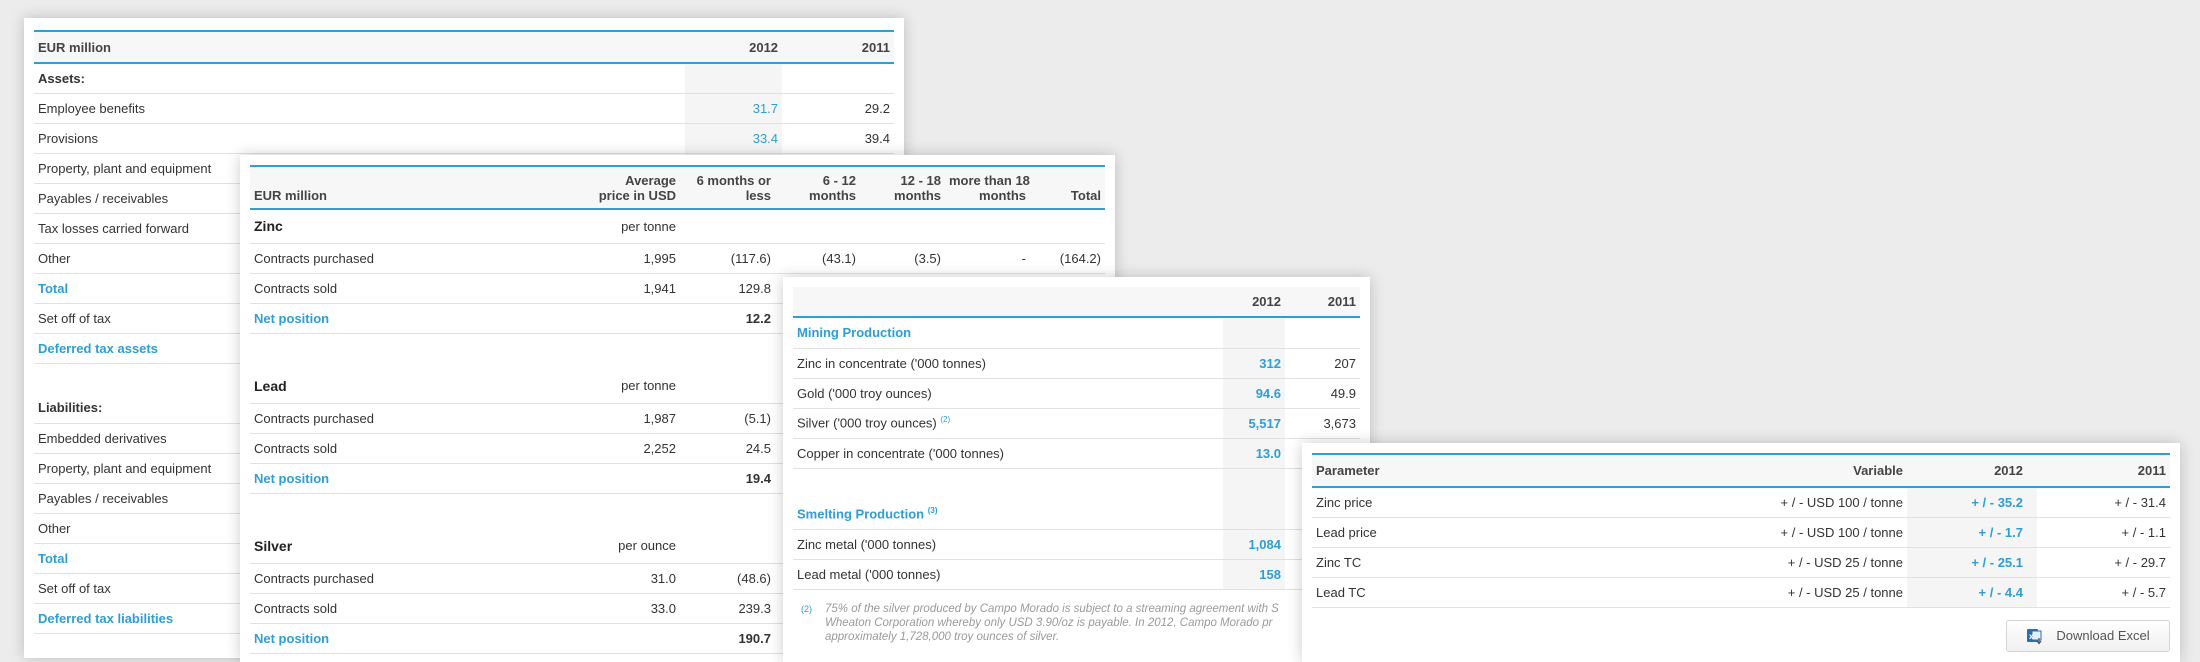  Describe the element at coordinates (1067, 187) in the screenshot. I see `header-total: Total` at that location.